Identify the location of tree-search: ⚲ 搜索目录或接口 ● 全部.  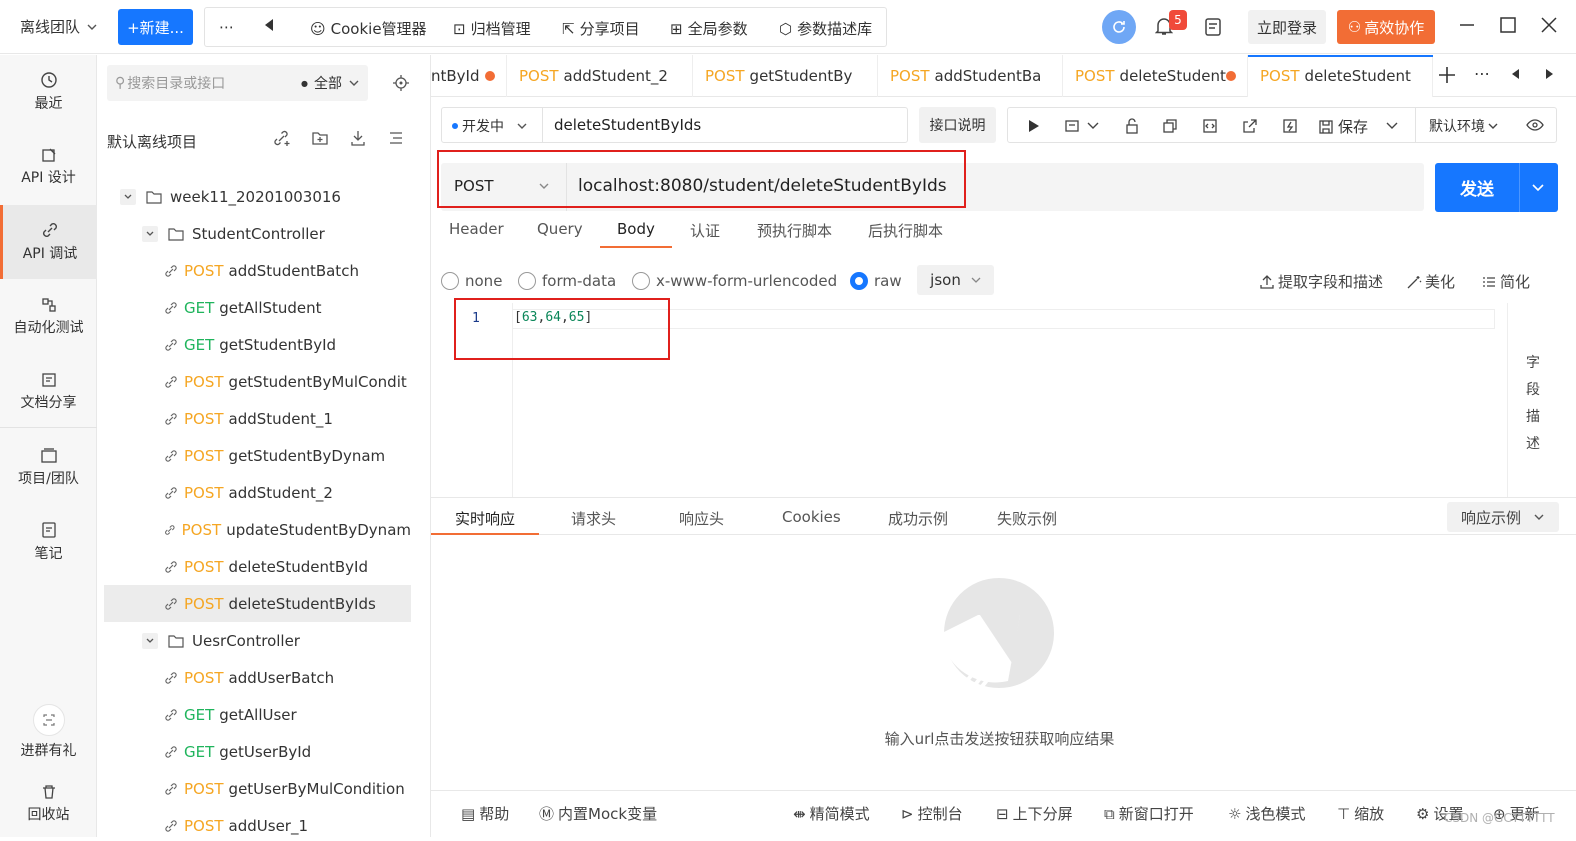
(237, 83).